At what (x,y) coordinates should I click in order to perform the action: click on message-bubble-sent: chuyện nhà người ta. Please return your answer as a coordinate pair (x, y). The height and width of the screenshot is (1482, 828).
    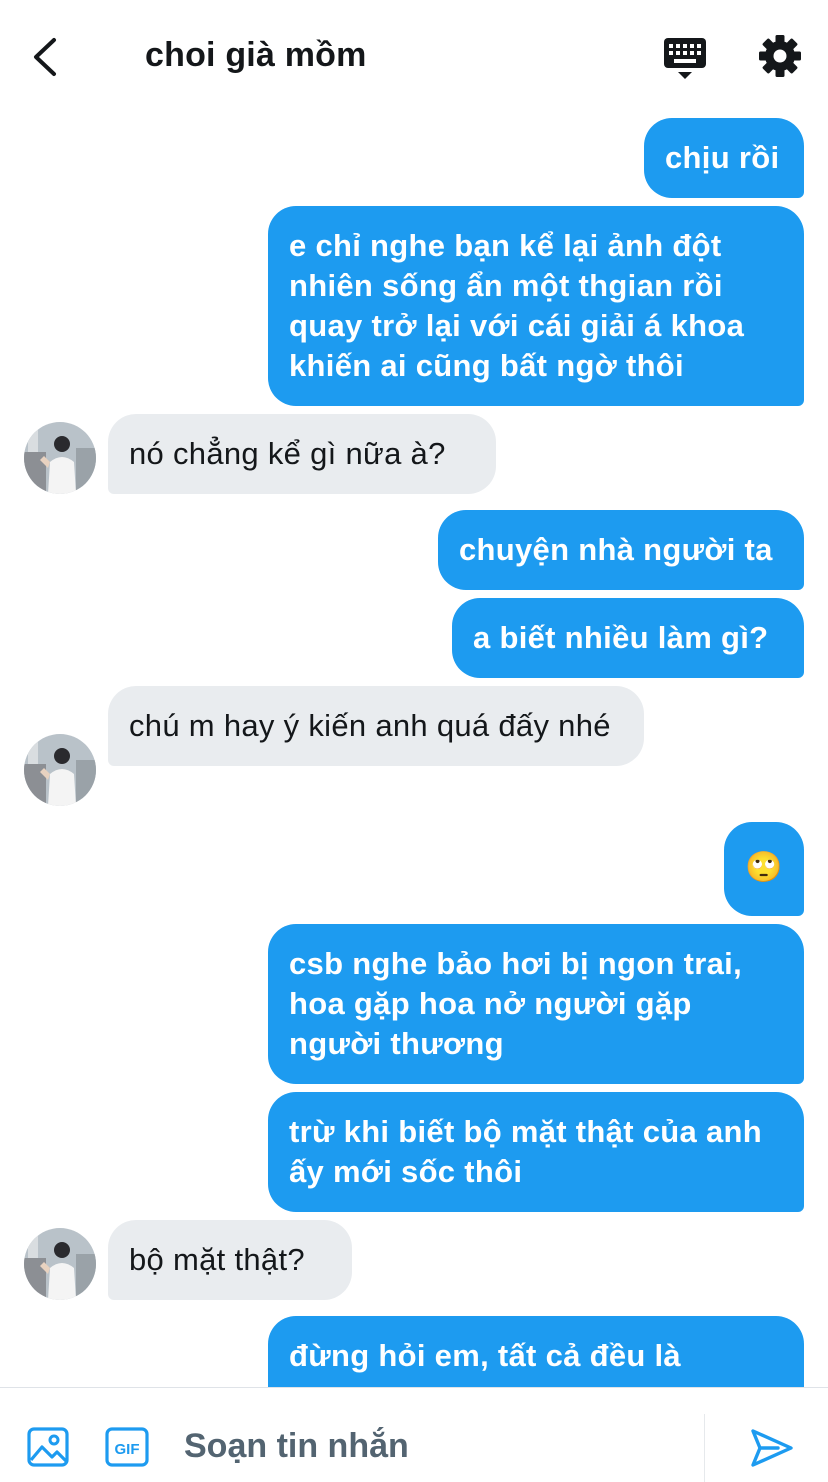
    Looking at the image, I should click on (621, 550).